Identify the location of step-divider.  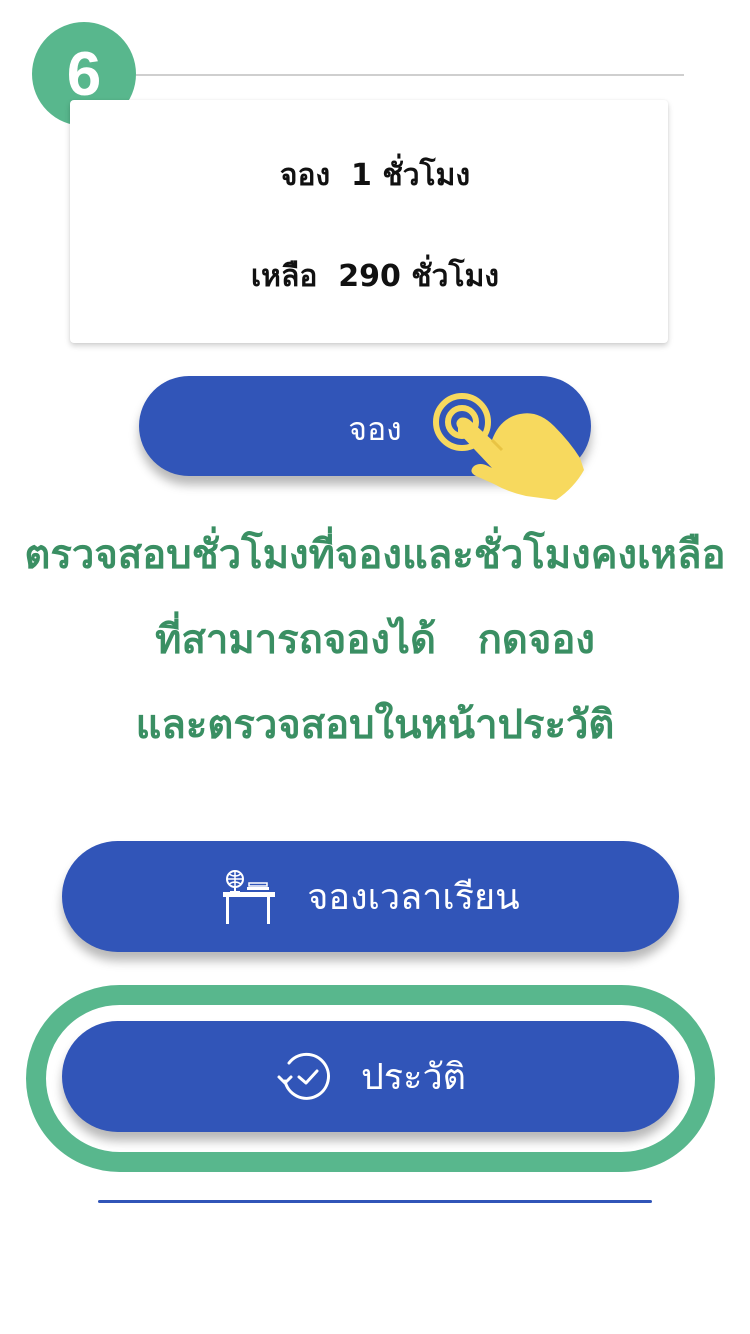
(410, 75).